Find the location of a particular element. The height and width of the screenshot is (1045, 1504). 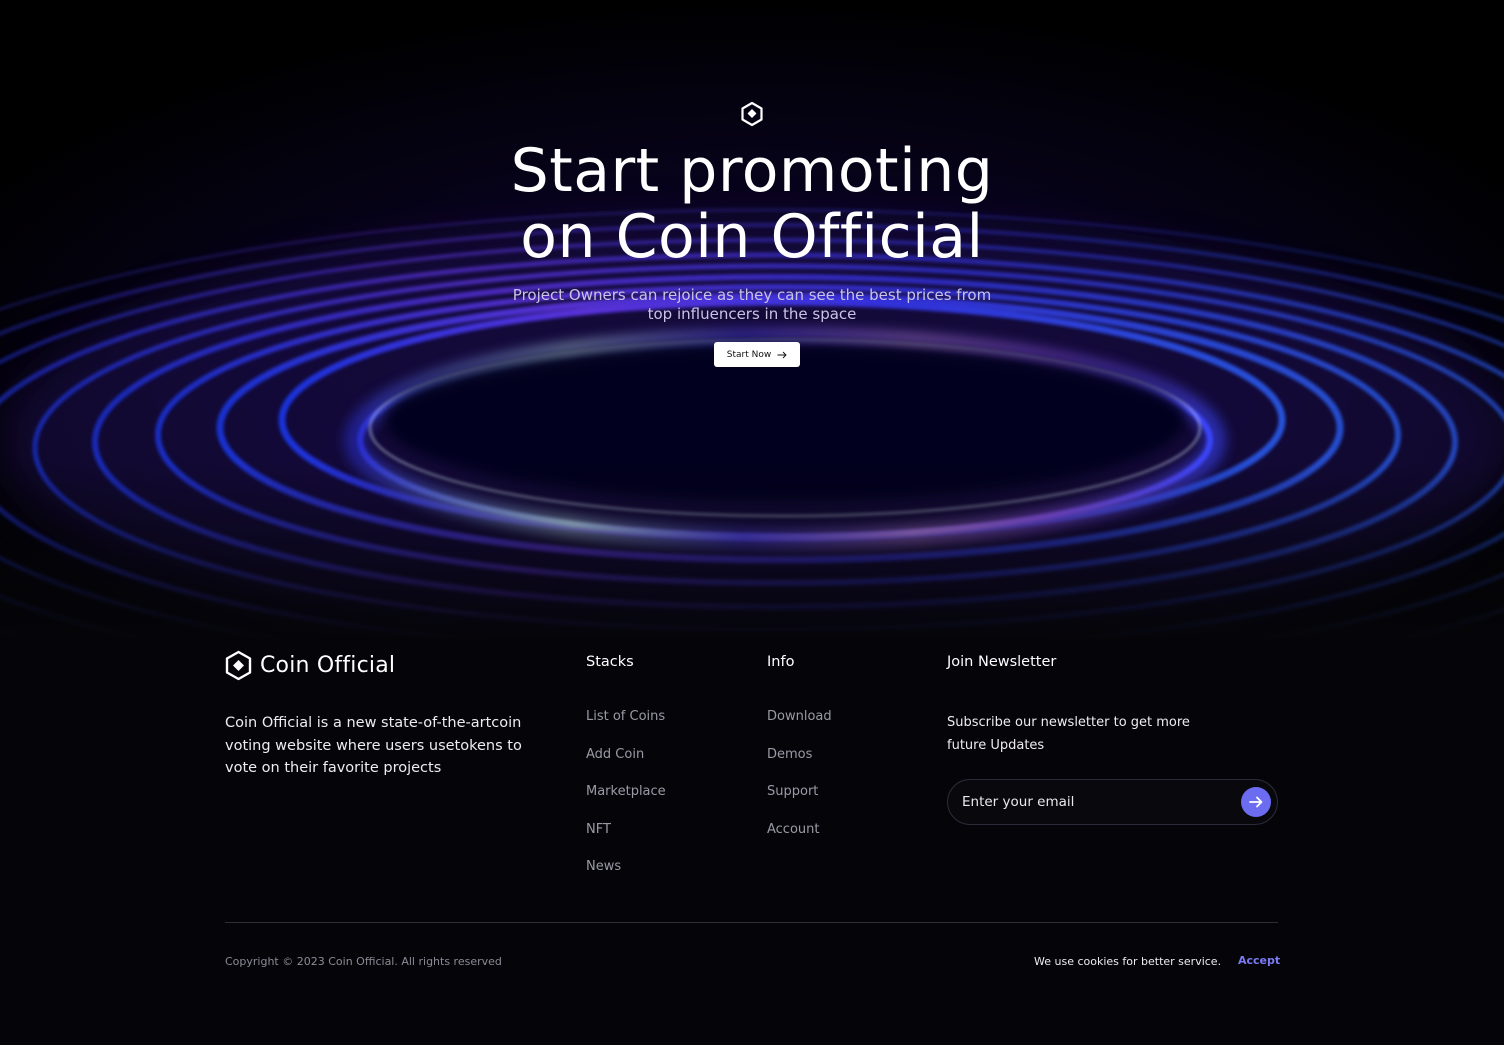

footer-divider is located at coordinates (751, 922).